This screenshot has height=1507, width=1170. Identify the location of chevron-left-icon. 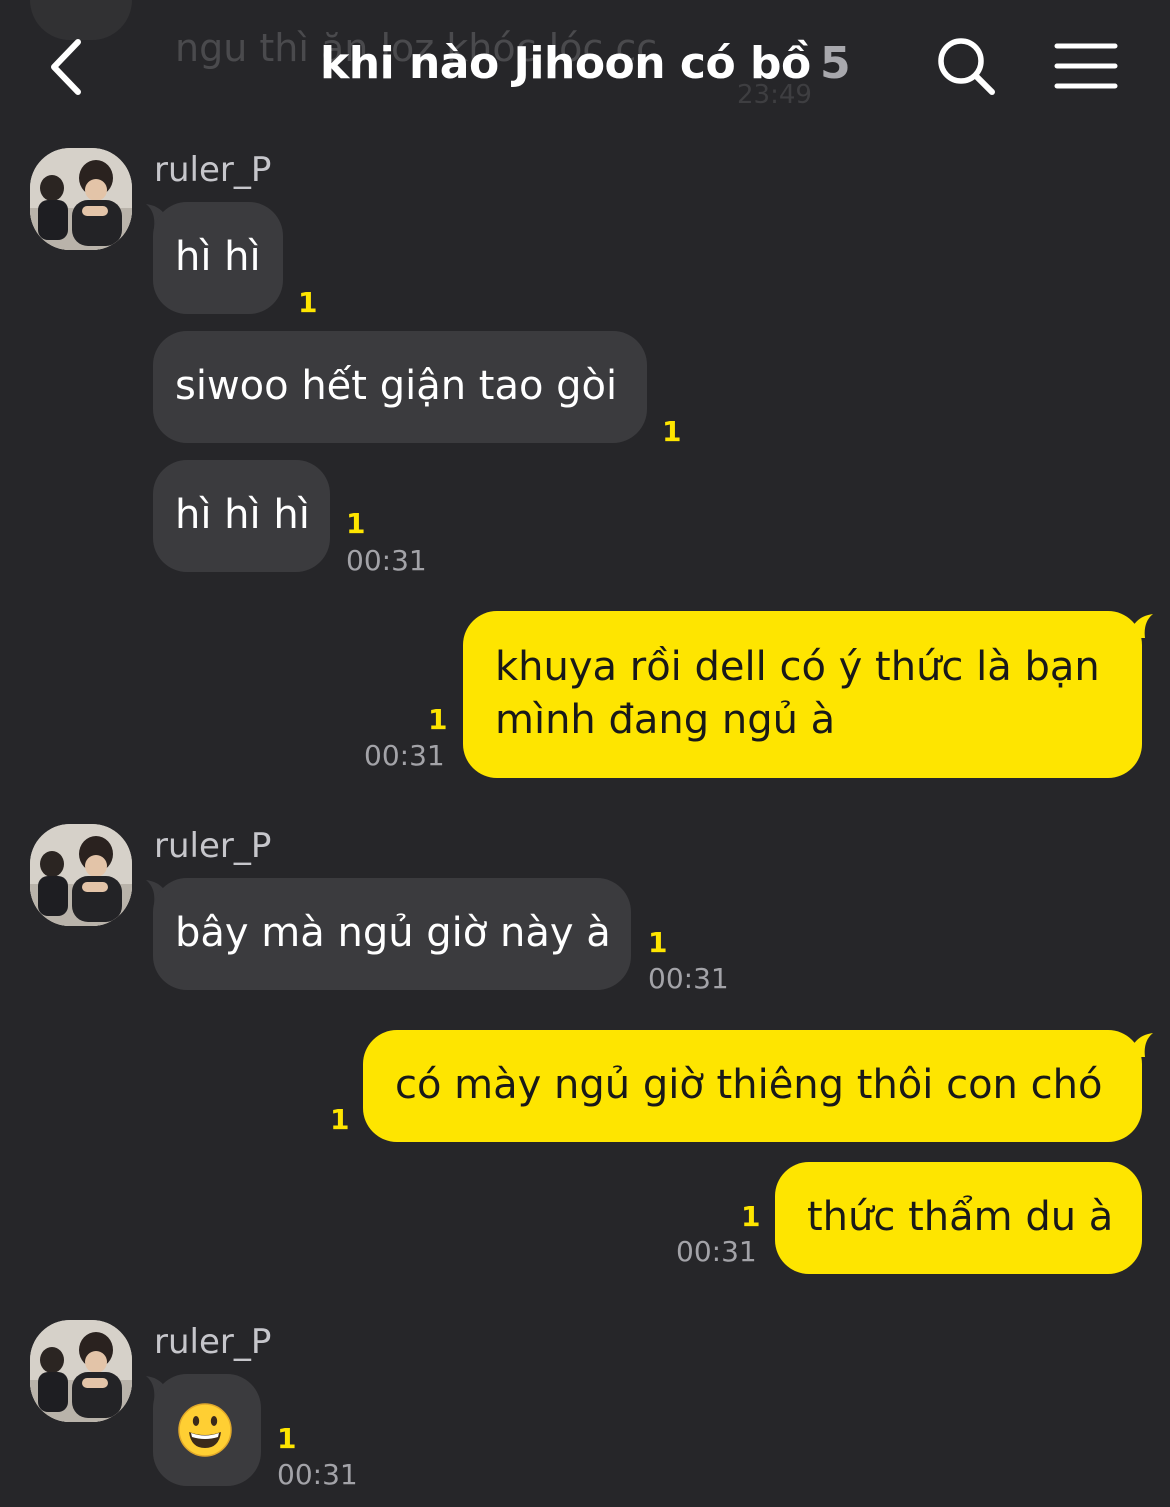
(66, 67).